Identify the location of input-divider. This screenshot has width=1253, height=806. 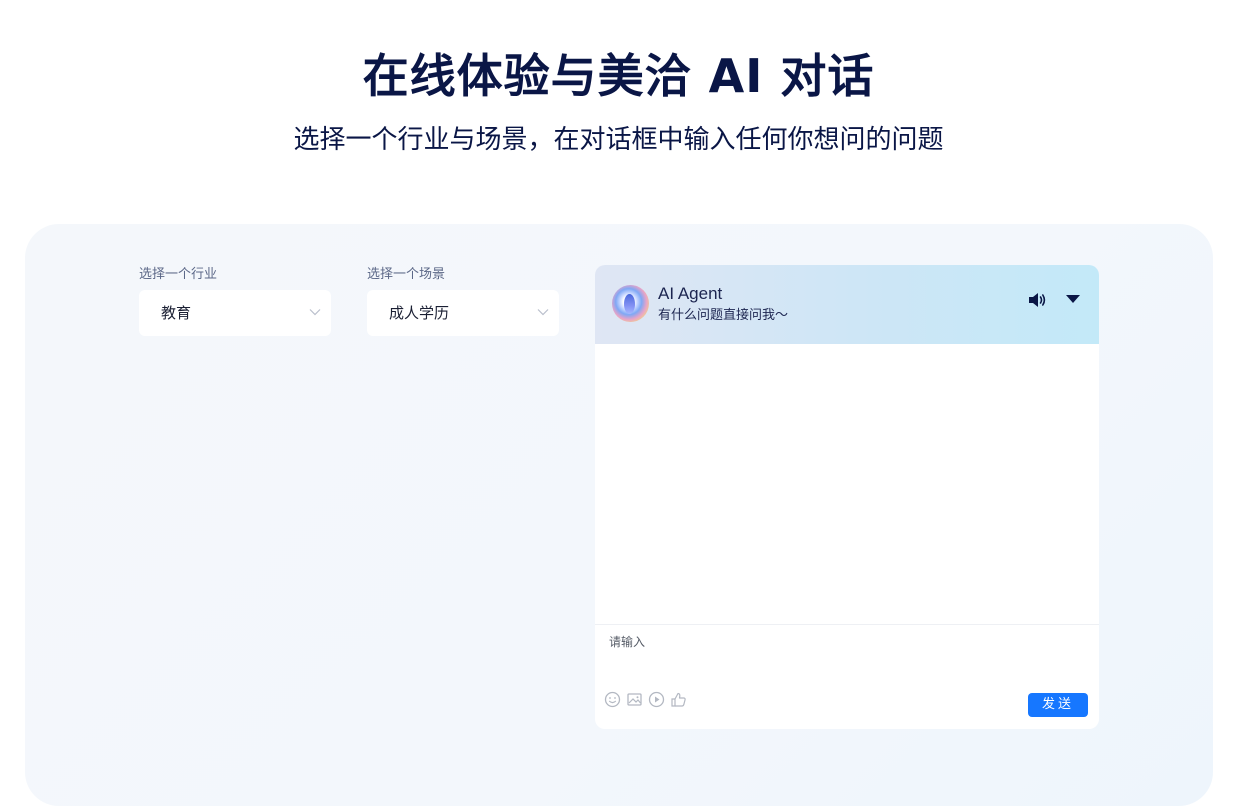
(847, 624).